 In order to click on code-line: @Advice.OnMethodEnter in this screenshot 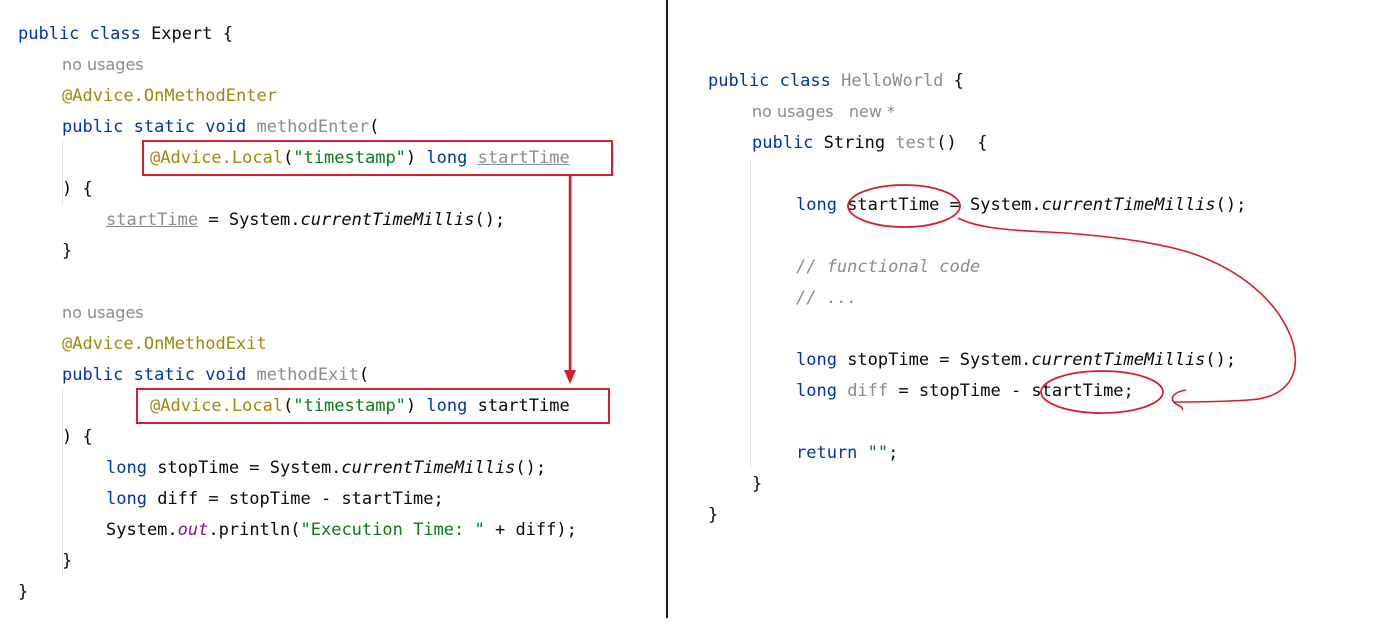, I will do `click(169, 96)`.